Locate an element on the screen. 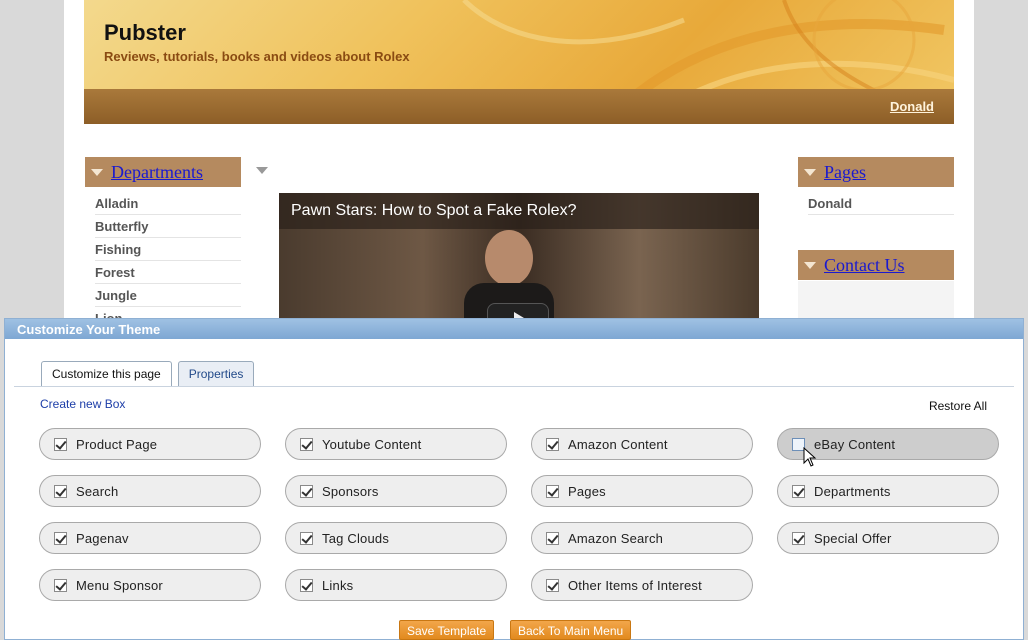 This screenshot has height=640, width=1028. panel-tabs: Customize this page Properties is located at coordinates (148, 374).